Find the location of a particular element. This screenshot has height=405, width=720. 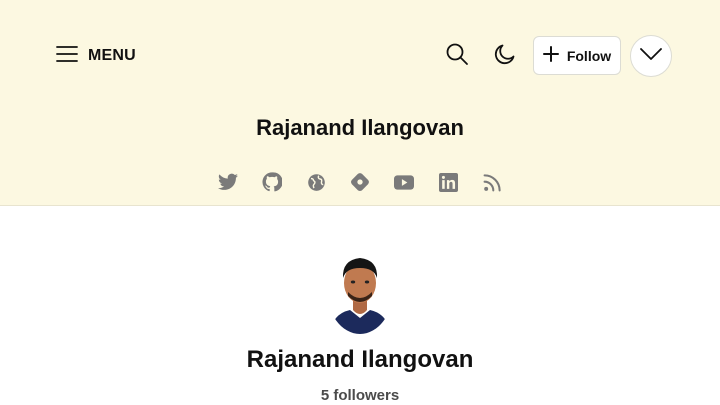

search-icon is located at coordinates (457, 56).